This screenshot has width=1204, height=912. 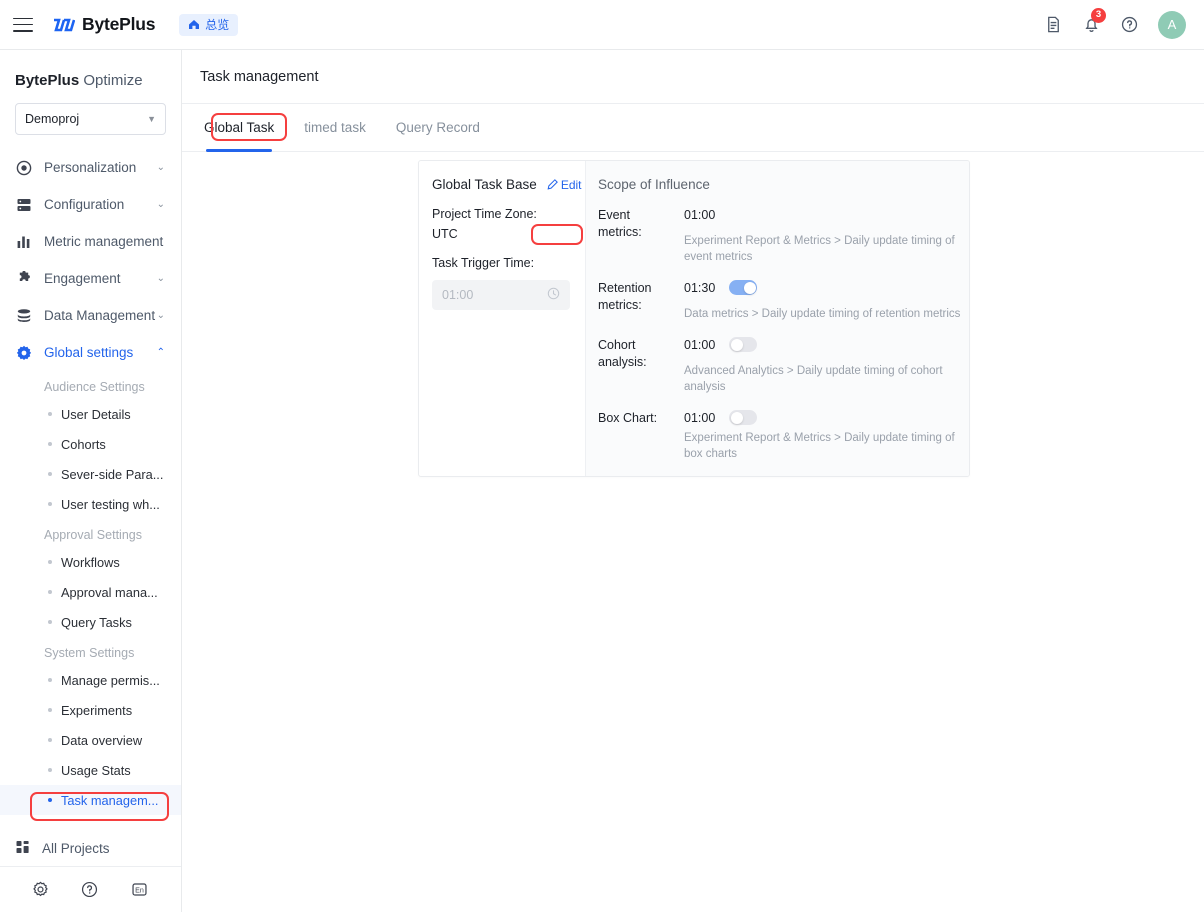 What do you see at coordinates (94, 387) in the screenshot?
I see `sidebar-group-audience-settings: Audience Settings` at bounding box center [94, 387].